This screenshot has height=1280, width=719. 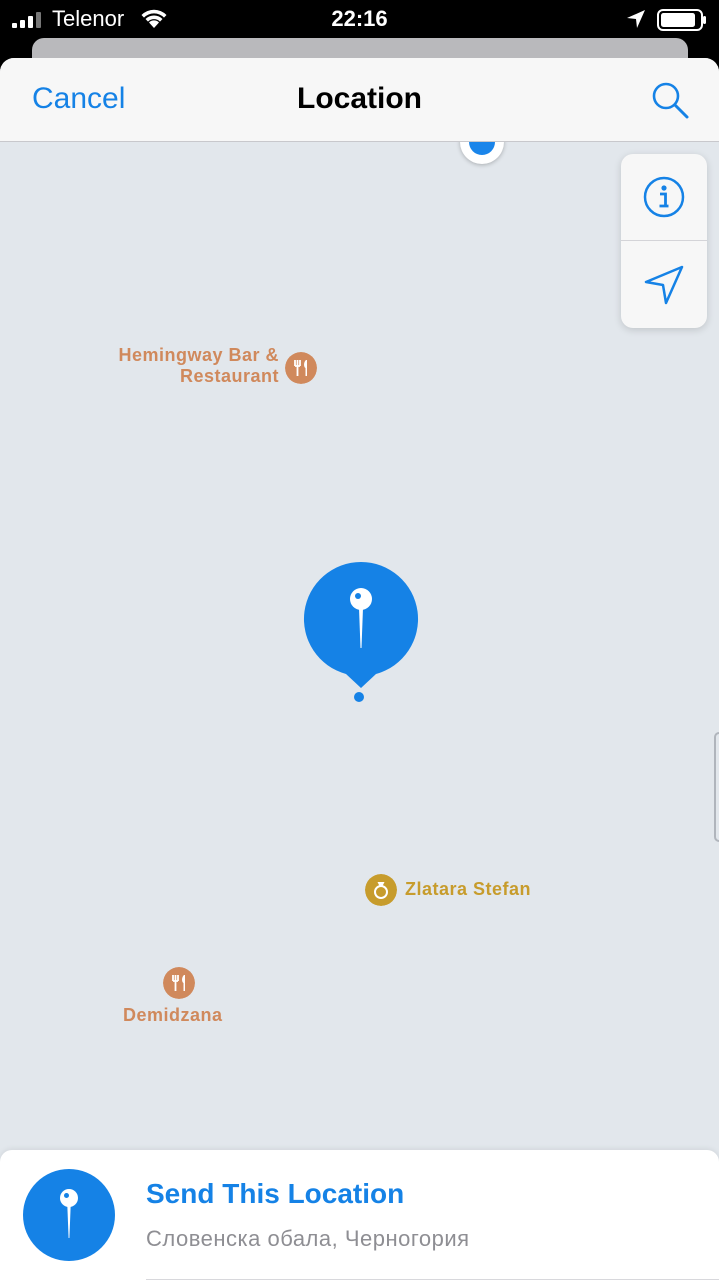 What do you see at coordinates (681, 20) in the screenshot?
I see `battery-icon` at bounding box center [681, 20].